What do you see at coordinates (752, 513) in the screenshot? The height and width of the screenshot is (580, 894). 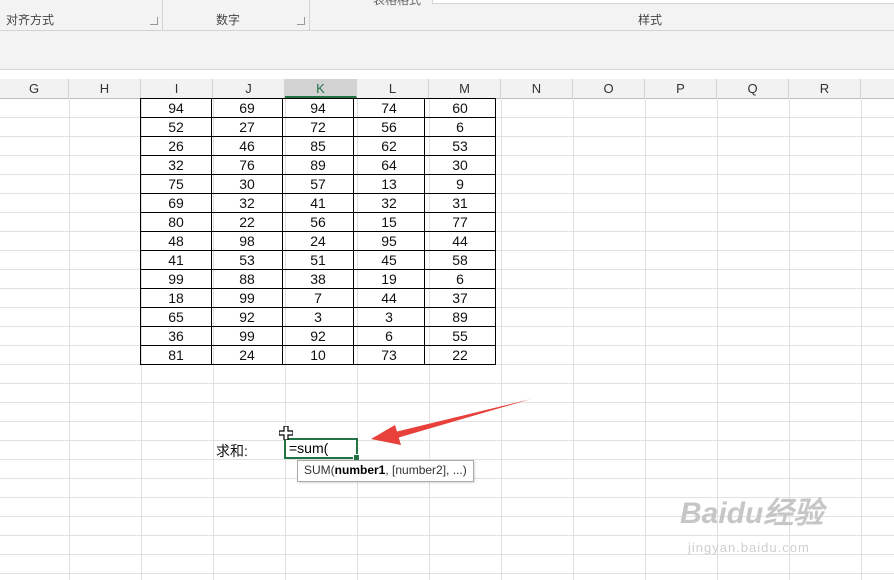 I see `baidu-logo-watermark: Baidu经验` at bounding box center [752, 513].